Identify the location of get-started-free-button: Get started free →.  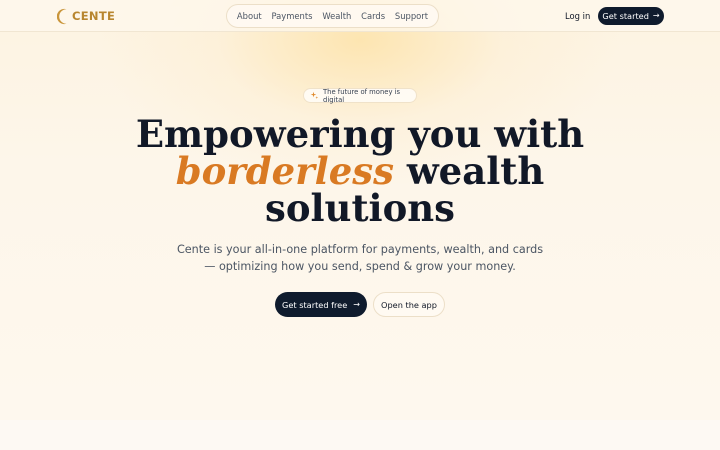
(321, 304).